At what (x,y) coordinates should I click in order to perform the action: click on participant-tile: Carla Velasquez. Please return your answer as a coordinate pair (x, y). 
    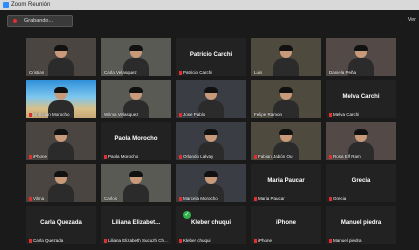
    Looking at the image, I should click on (136, 57).